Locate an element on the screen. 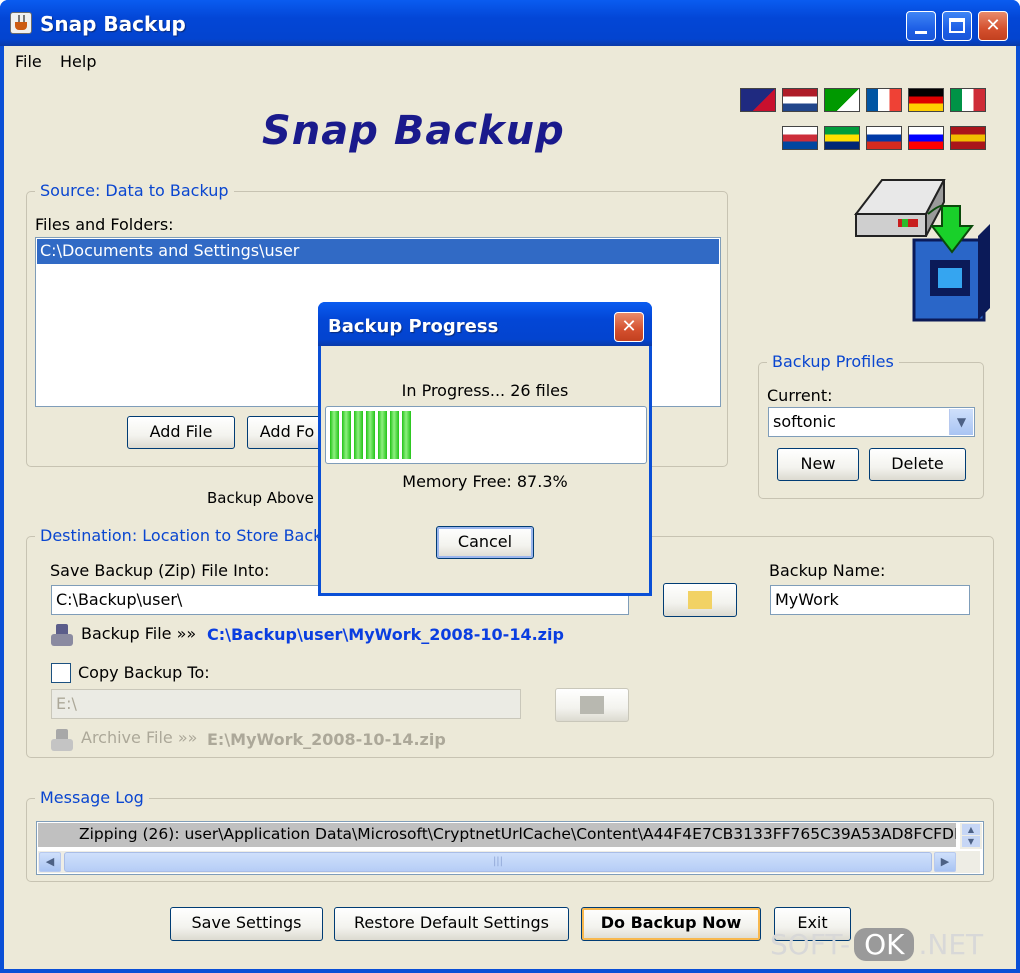  scroll-down-icon: ▼ is located at coordinates (971, 841).